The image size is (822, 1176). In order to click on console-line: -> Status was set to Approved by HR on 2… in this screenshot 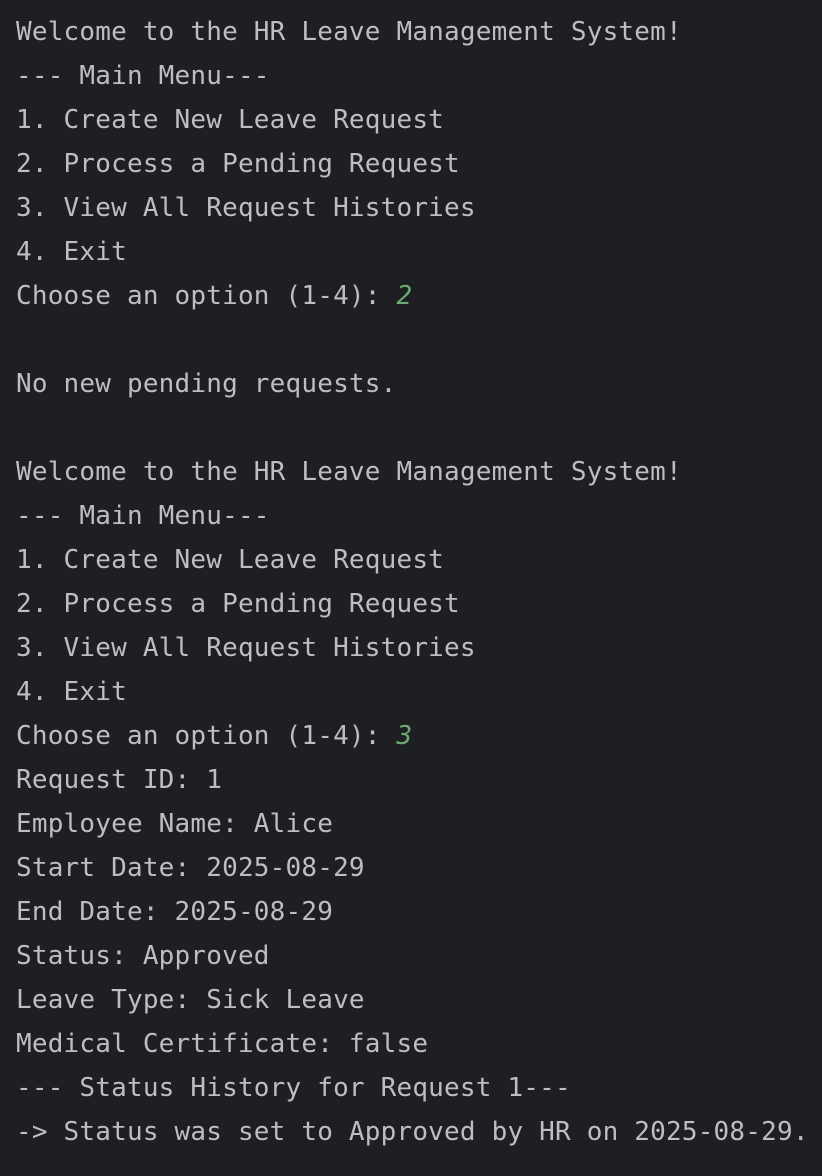, I will do `click(419, 1132)`.